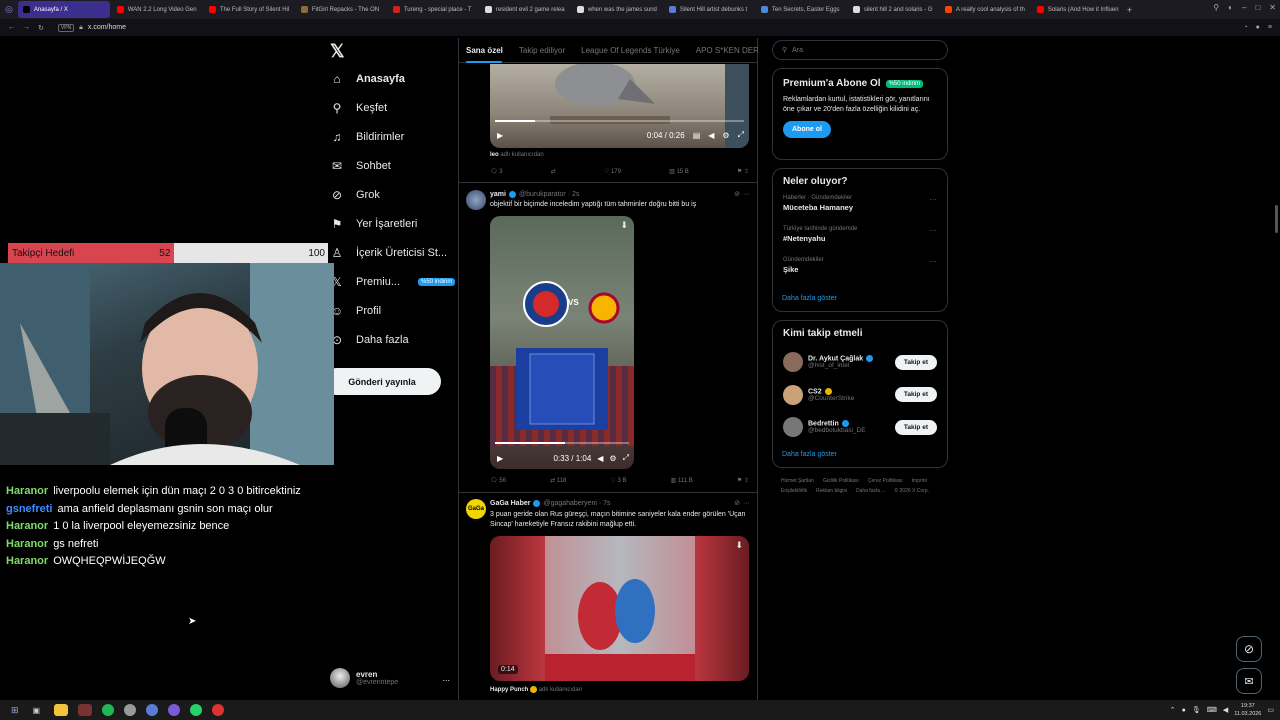  What do you see at coordinates (682, 480) in the screenshot?
I see `views-button: ▥ 111 B` at bounding box center [682, 480].